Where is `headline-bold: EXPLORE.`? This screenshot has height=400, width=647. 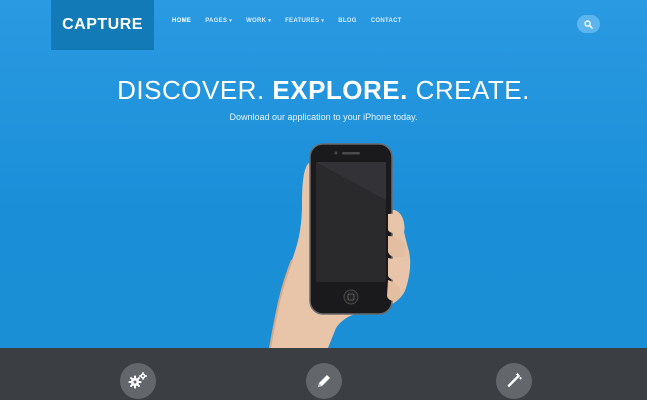
headline-bold: EXPLORE. is located at coordinates (340, 90).